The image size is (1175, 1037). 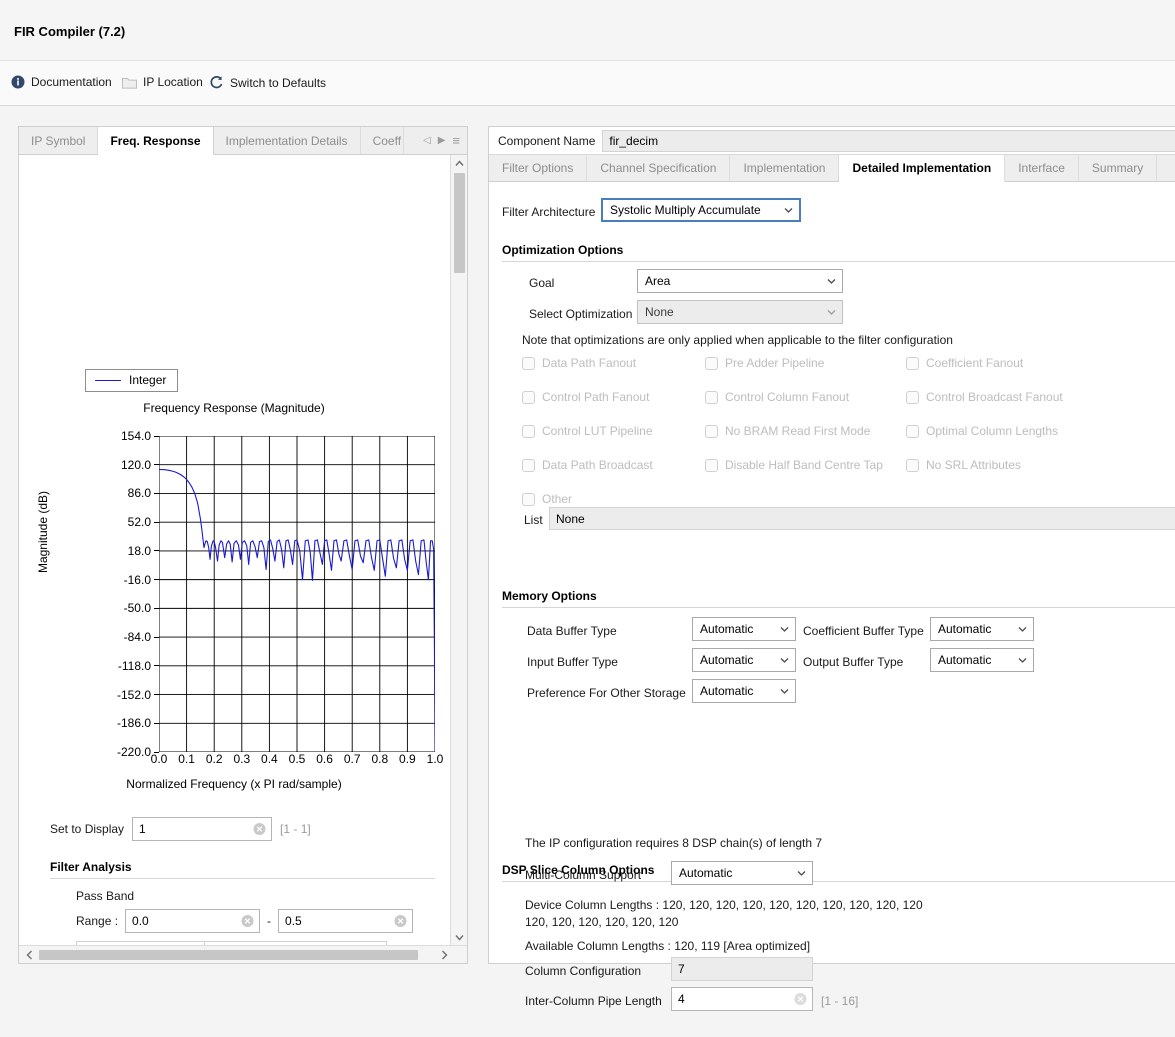 I want to click on checkbox-control-broadcast-fanout: Control Broadcast Fanout, so click(x=984, y=397).